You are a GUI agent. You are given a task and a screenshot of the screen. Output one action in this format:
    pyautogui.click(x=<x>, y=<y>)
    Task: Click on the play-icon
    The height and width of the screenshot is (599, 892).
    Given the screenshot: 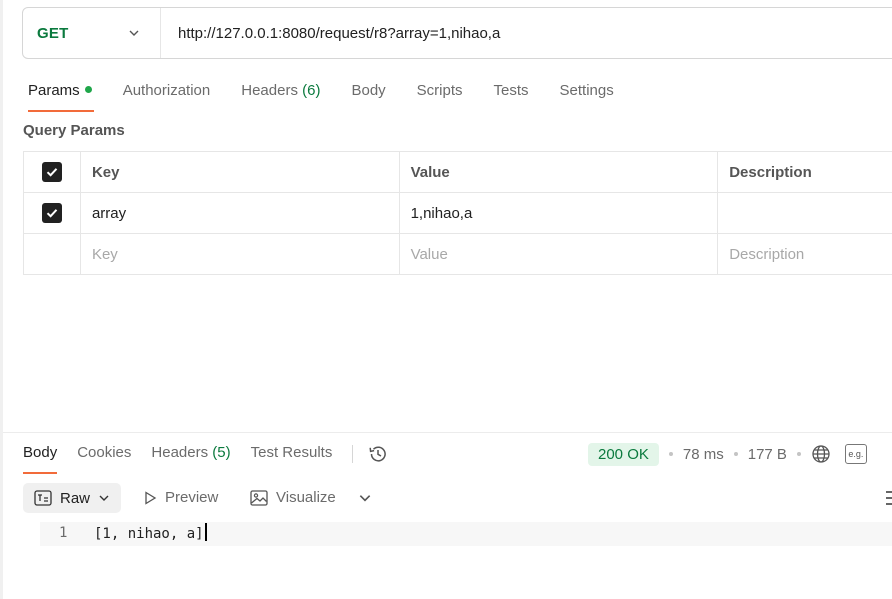 What is the action you would take?
    pyautogui.click(x=151, y=497)
    